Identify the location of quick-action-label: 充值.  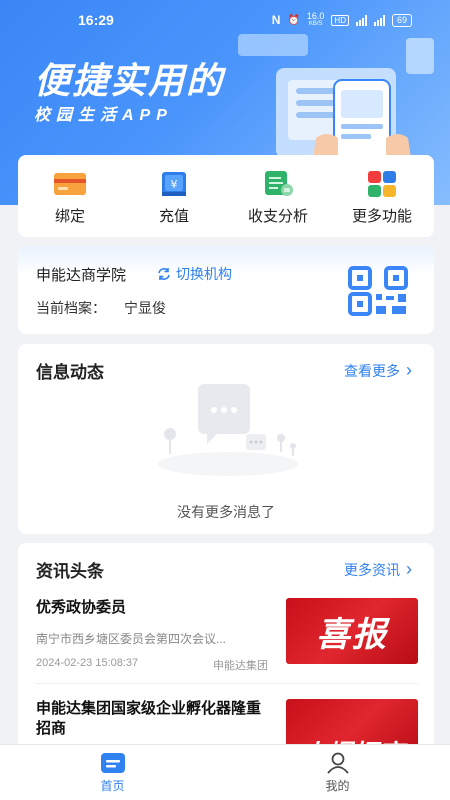
(173, 216).